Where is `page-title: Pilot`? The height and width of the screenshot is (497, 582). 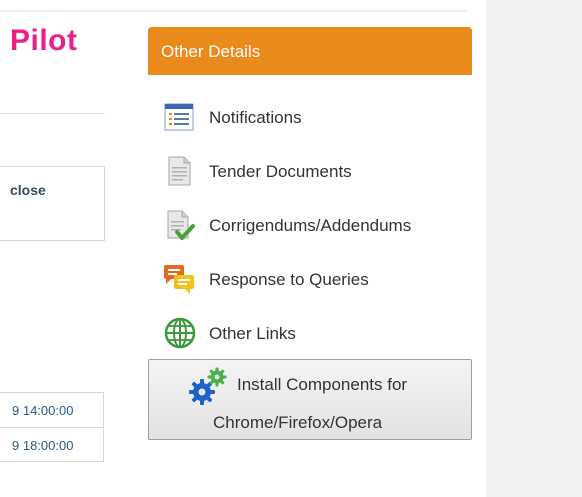
page-title: Pilot is located at coordinates (44, 40).